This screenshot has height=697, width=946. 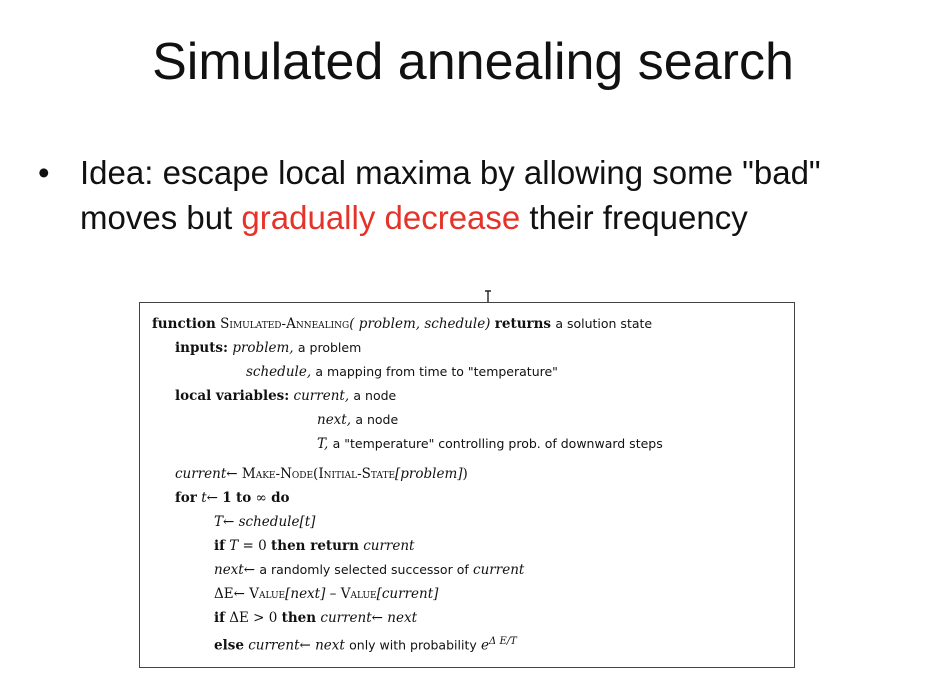 What do you see at coordinates (429, 474) in the screenshot?
I see `arg-problem: [problem]` at bounding box center [429, 474].